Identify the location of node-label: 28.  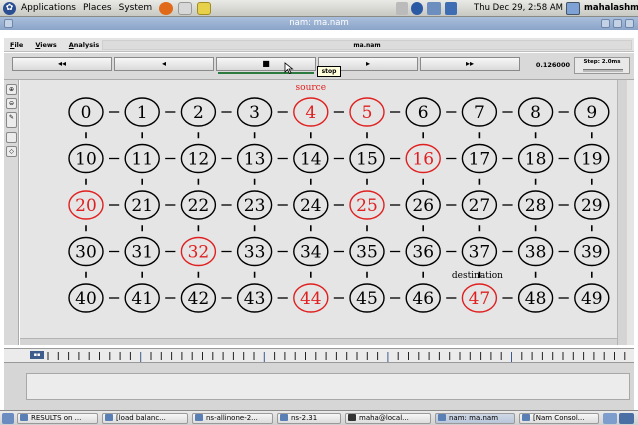
(536, 206).